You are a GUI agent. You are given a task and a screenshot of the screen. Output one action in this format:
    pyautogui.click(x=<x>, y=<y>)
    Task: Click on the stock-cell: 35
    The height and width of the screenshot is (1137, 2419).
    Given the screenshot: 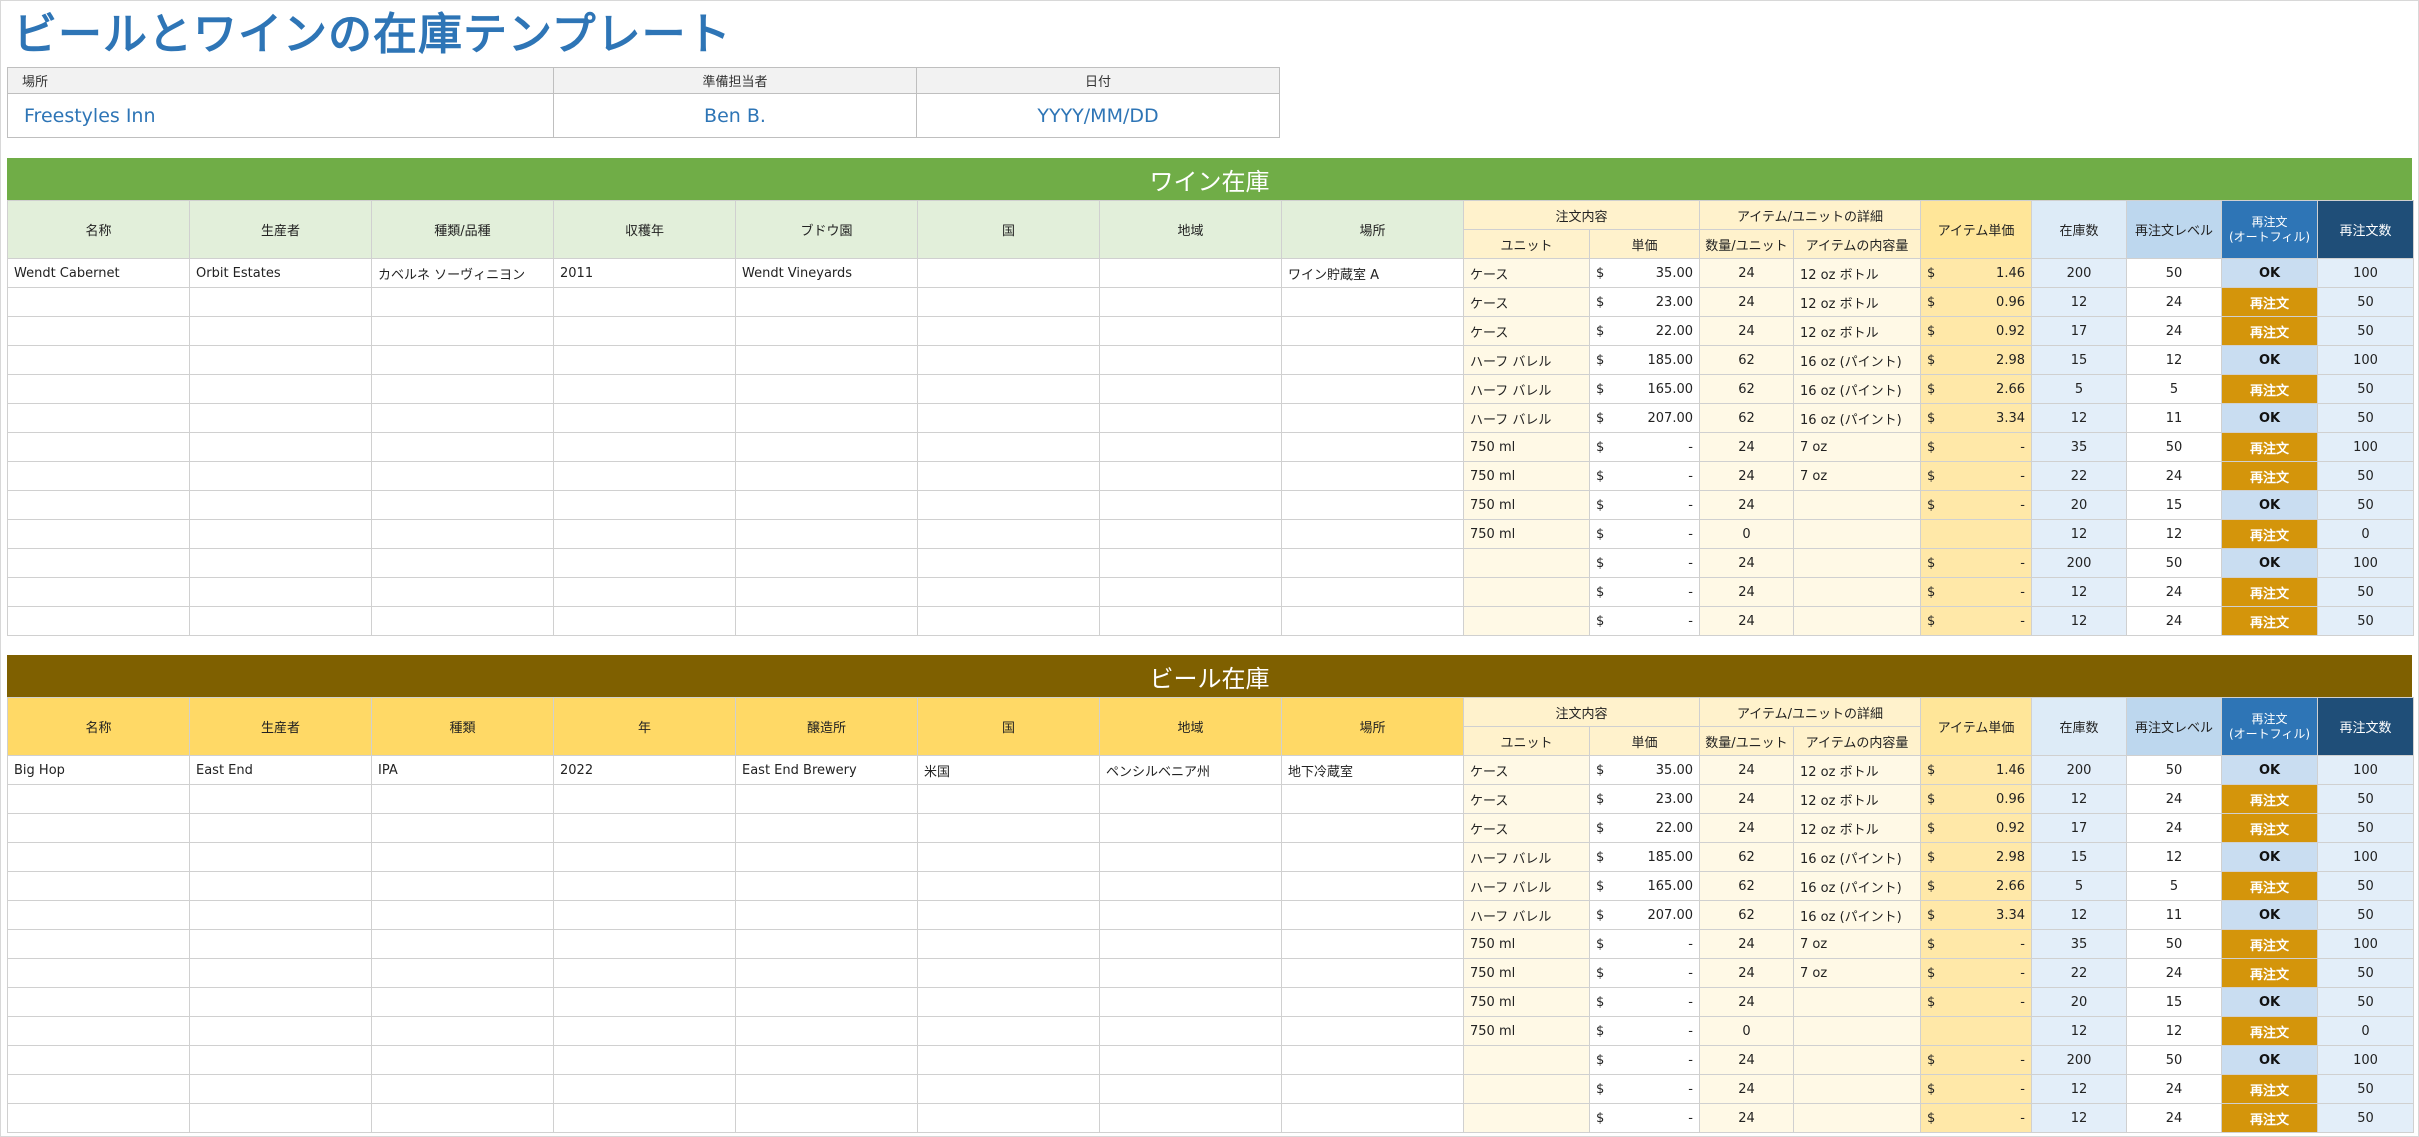 What is the action you would take?
    pyautogui.click(x=2079, y=447)
    